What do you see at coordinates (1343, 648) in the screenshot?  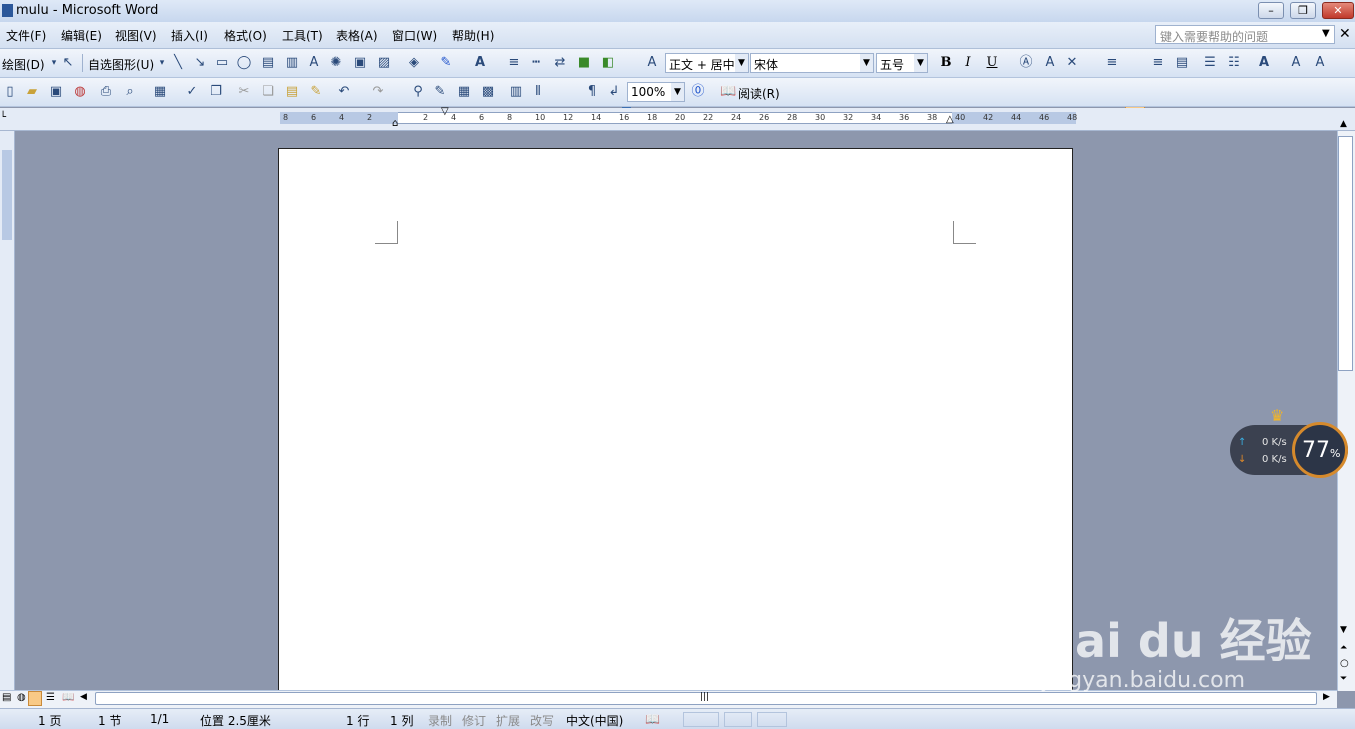 I see `previous-page-icon: ⏶` at bounding box center [1343, 648].